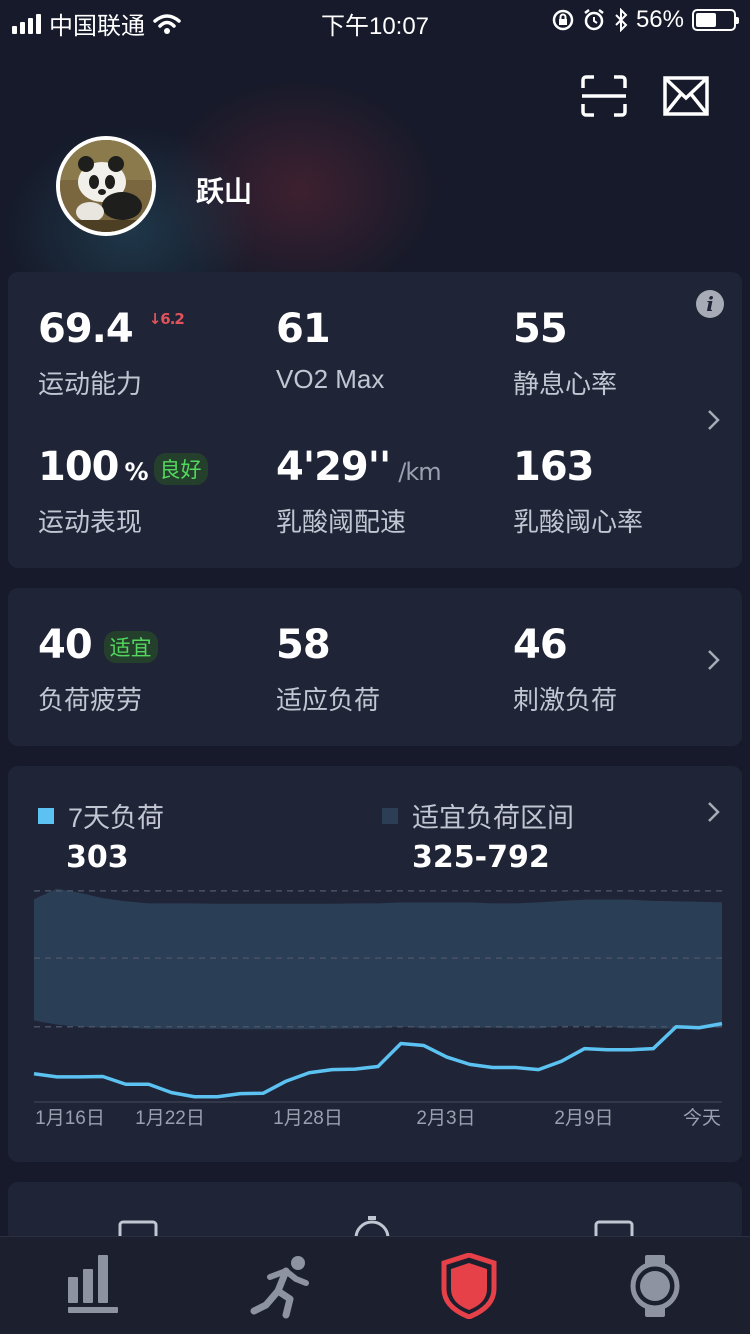 This screenshot has height=1334, width=750. I want to click on 7day-load-line, so click(378, 1060).